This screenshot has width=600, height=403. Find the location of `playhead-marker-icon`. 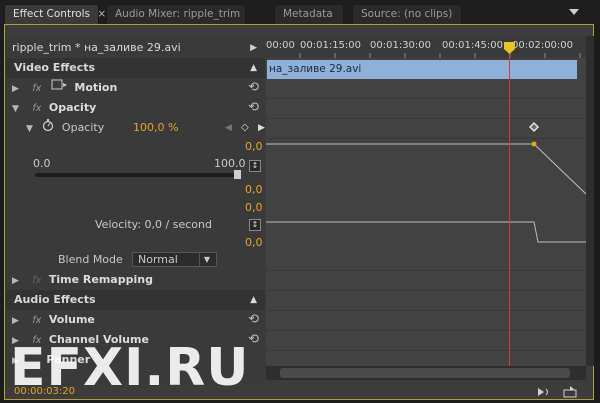

playhead-marker-icon is located at coordinates (509, 48).